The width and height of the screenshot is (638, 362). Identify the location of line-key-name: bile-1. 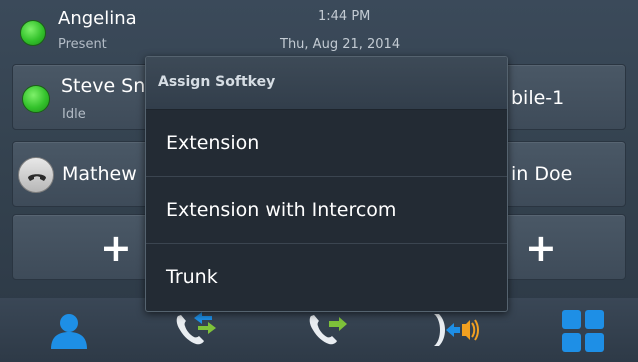
(538, 98).